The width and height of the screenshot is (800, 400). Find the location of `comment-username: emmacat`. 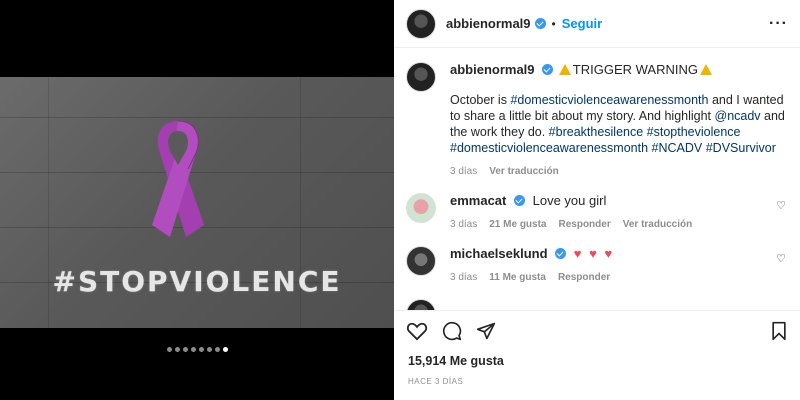

comment-username: emmacat is located at coordinates (478, 200).